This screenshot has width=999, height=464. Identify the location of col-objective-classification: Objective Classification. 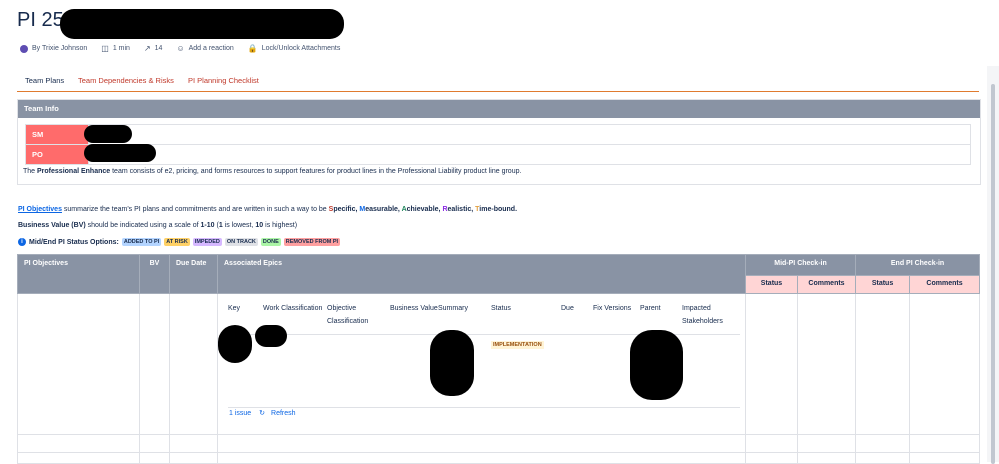
(358, 317).